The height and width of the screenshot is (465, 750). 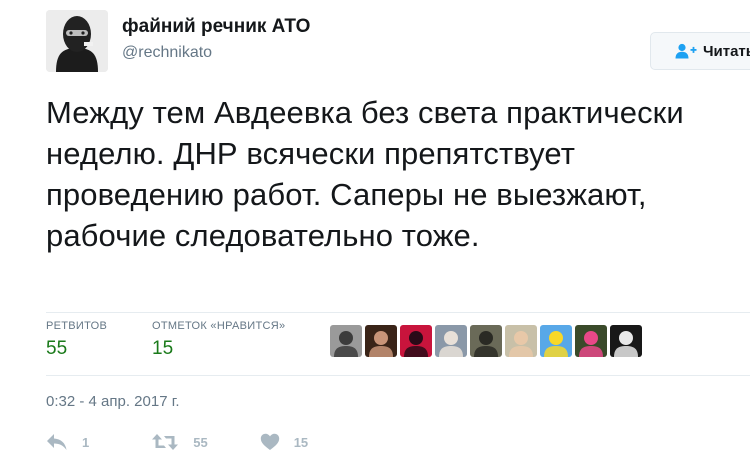 I want to click on retweet-action: 55, so click(x=179, y=442).